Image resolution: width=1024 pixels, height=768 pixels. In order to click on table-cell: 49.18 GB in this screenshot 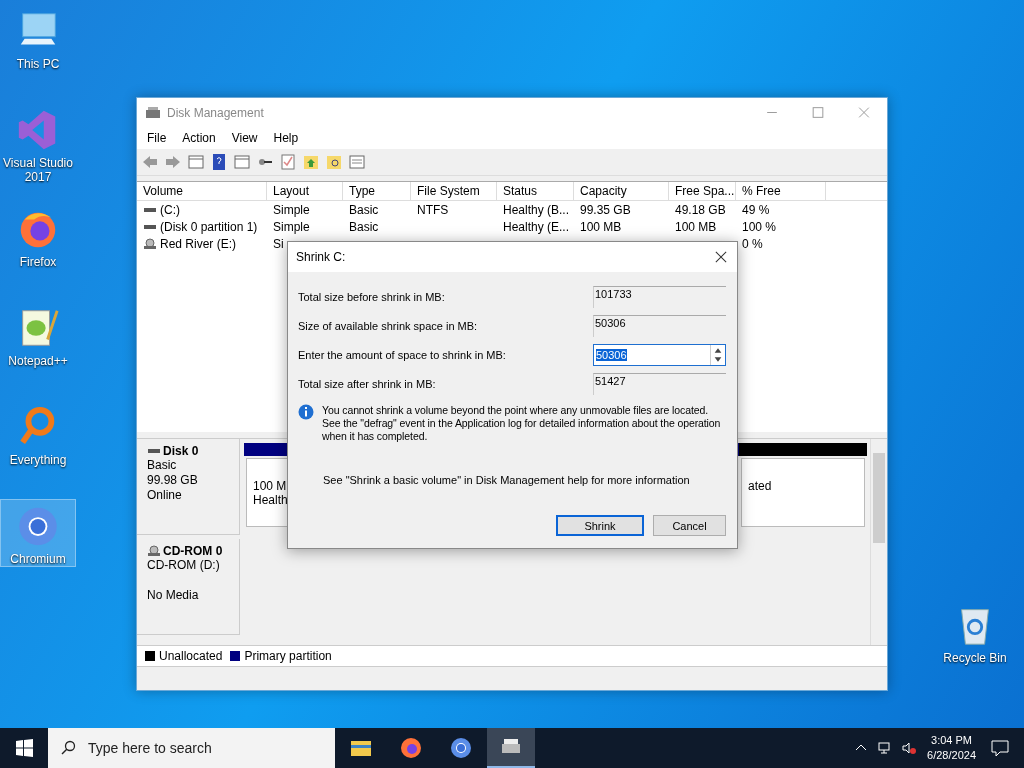, I will do `click(700, 209)`.